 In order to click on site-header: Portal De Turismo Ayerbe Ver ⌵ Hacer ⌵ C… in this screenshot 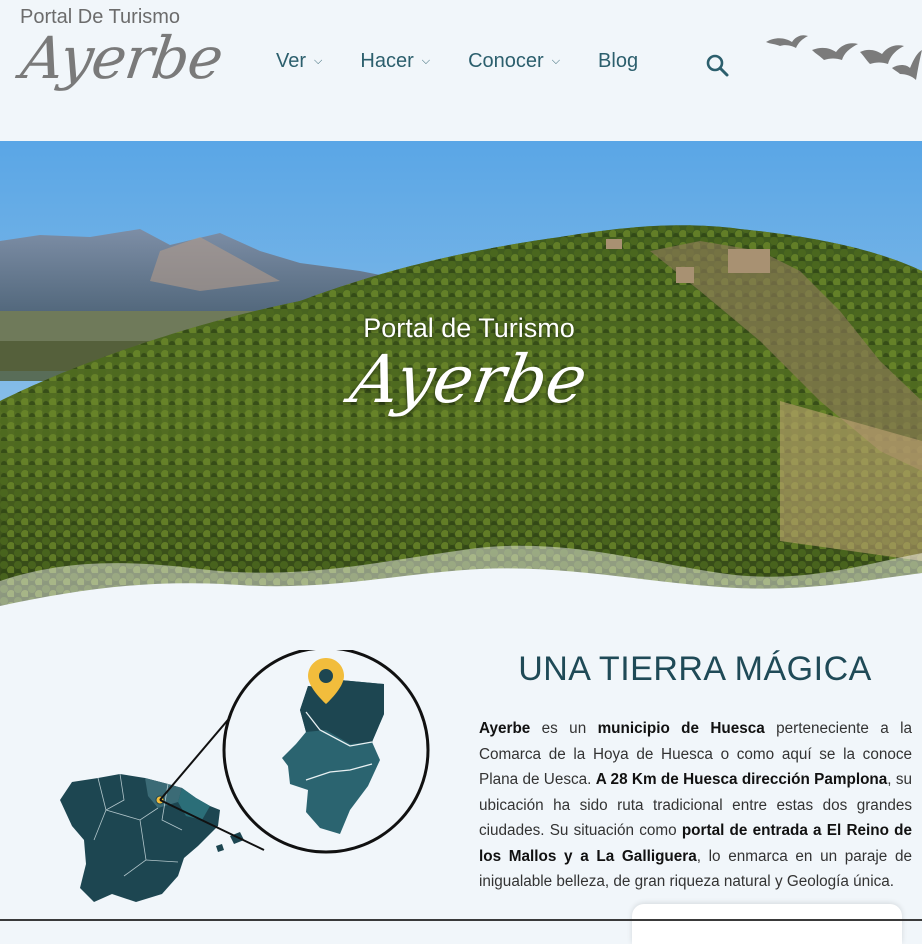, I will do `click(461, 70)`.